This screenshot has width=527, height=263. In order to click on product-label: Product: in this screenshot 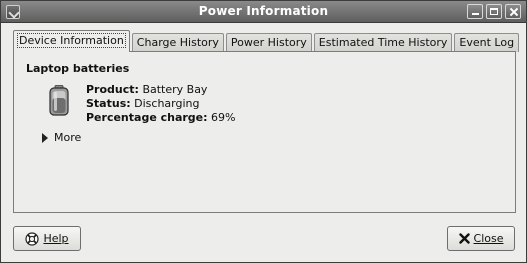, I will do `click(112, 89)`.